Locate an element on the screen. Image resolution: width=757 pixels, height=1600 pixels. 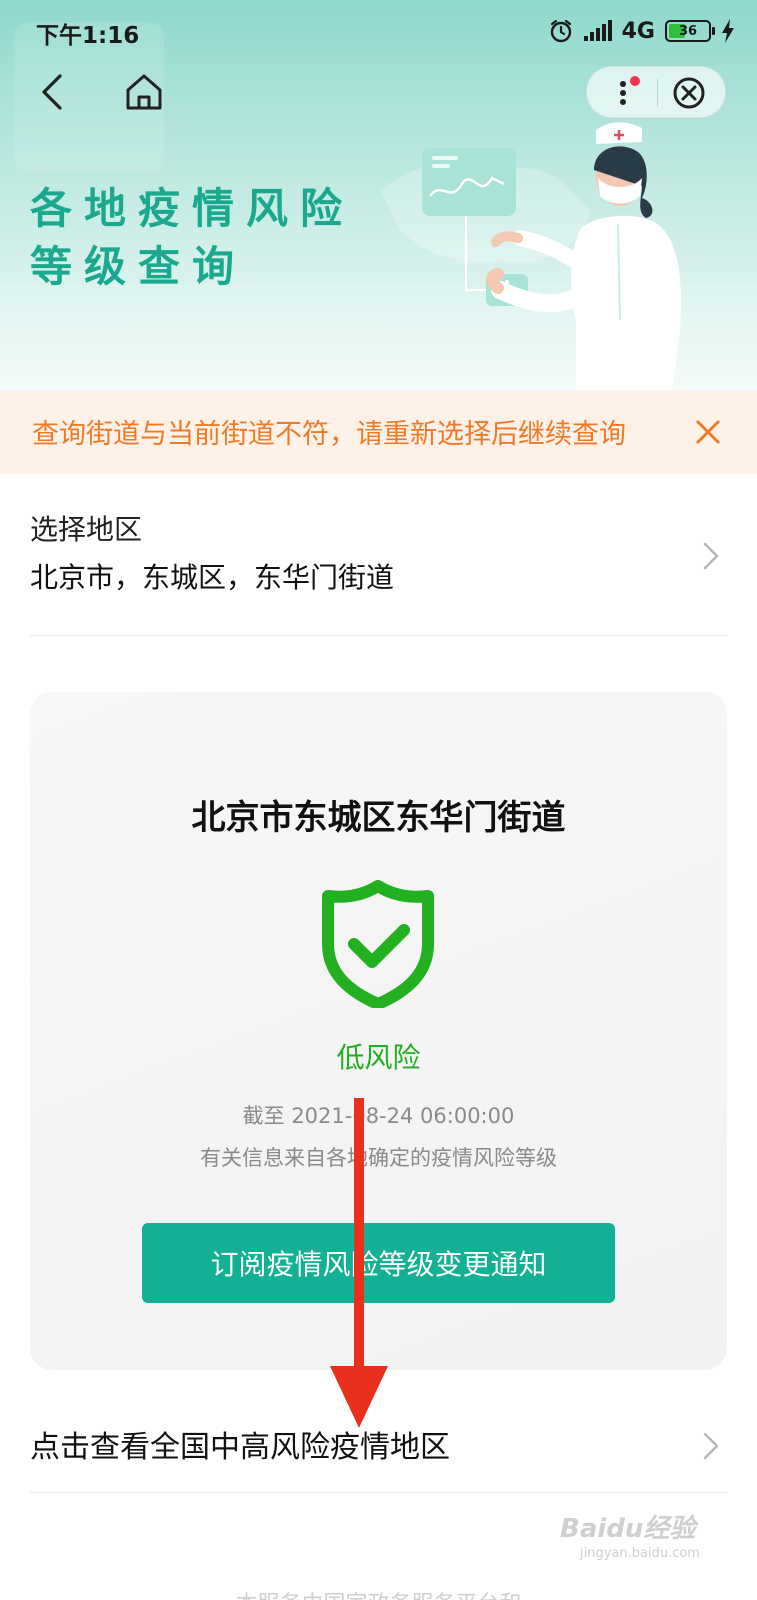
cutoff-time: 截至 2021-08-24 06:00:00 is located at coordinates (378, 1116).